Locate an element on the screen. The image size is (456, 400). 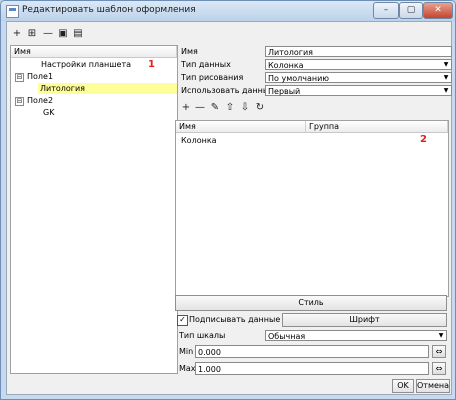
add-child-icon: ⊞ is located at coordinates (32, 34).